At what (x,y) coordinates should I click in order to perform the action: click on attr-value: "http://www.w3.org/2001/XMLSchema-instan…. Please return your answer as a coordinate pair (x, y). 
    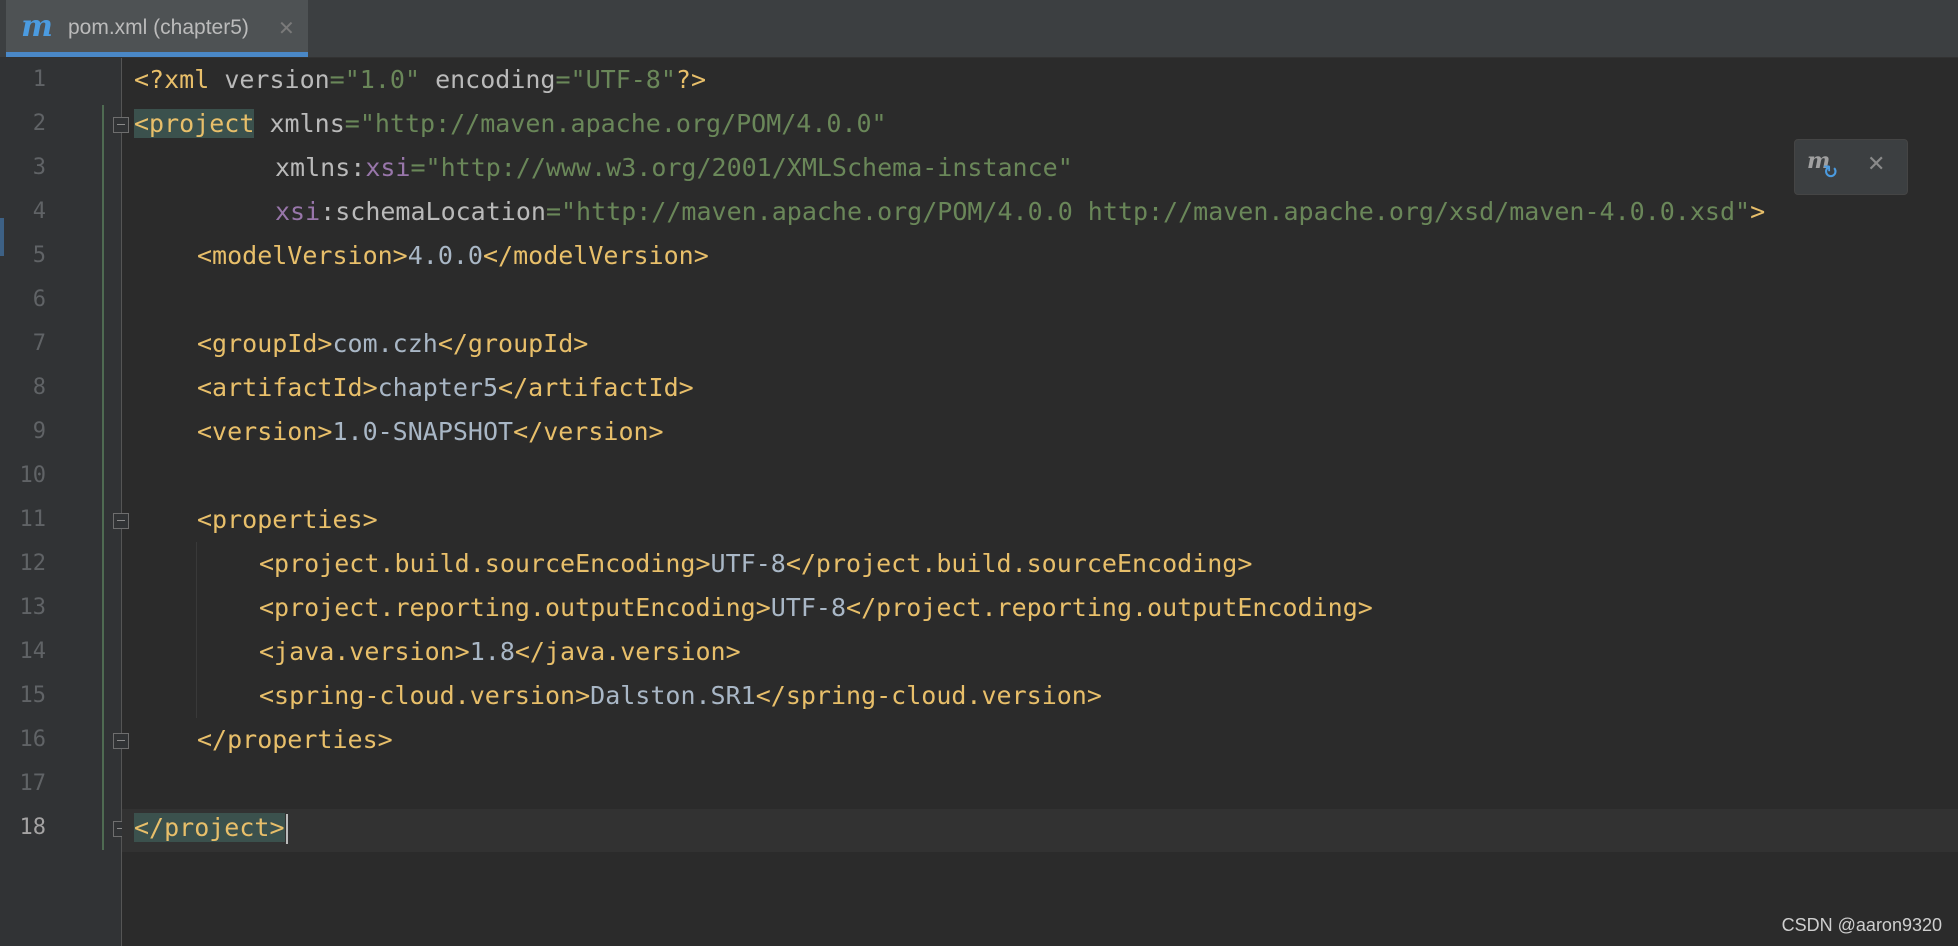
    Looking at the image, I should click on (749, 167).